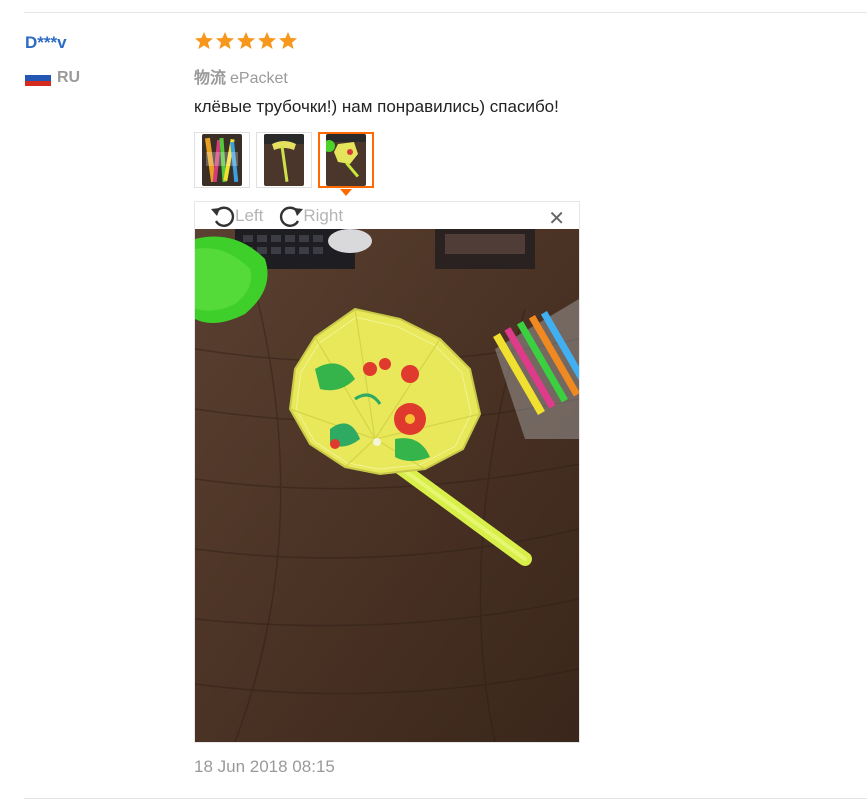  Describe the element at coordinates (210, 78) in the screenshot. I see `logistics-label: 物流` at that location.